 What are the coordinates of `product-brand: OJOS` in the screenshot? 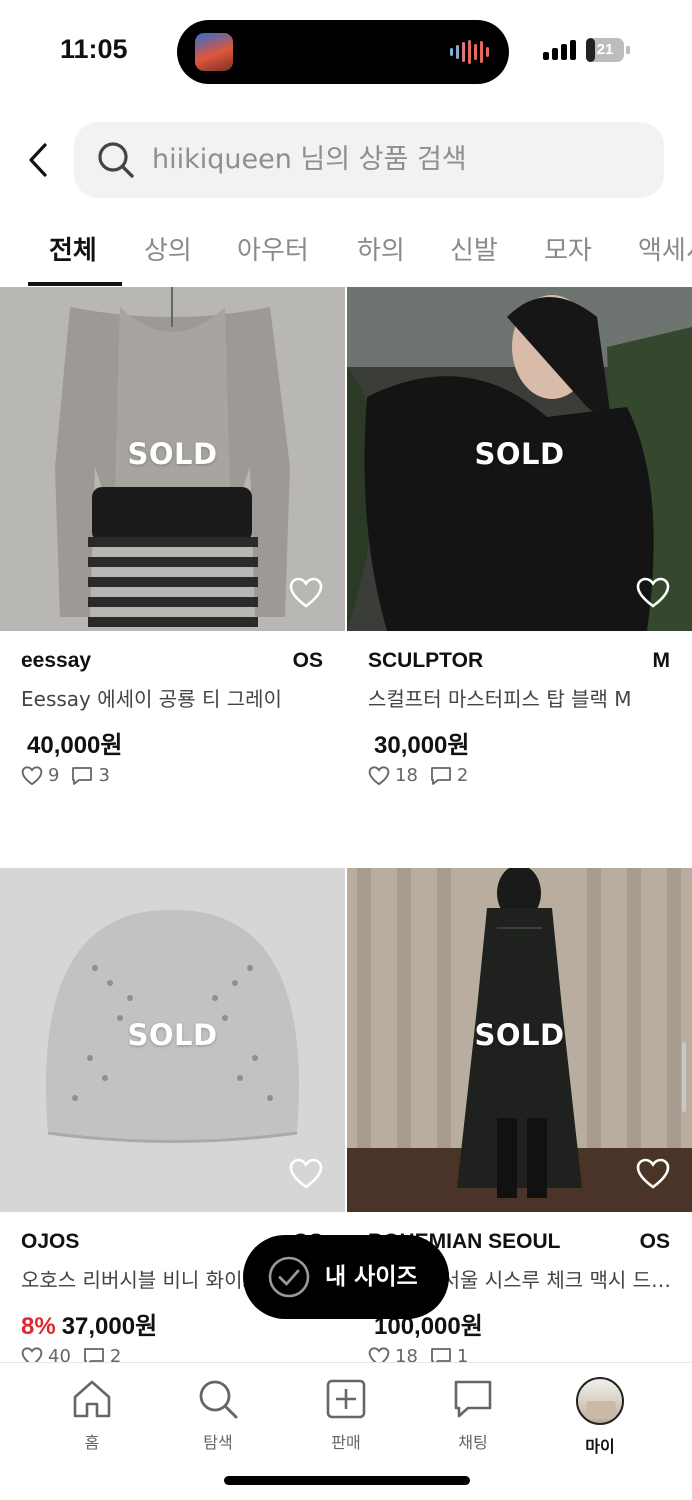 It's located at (50, 1241).